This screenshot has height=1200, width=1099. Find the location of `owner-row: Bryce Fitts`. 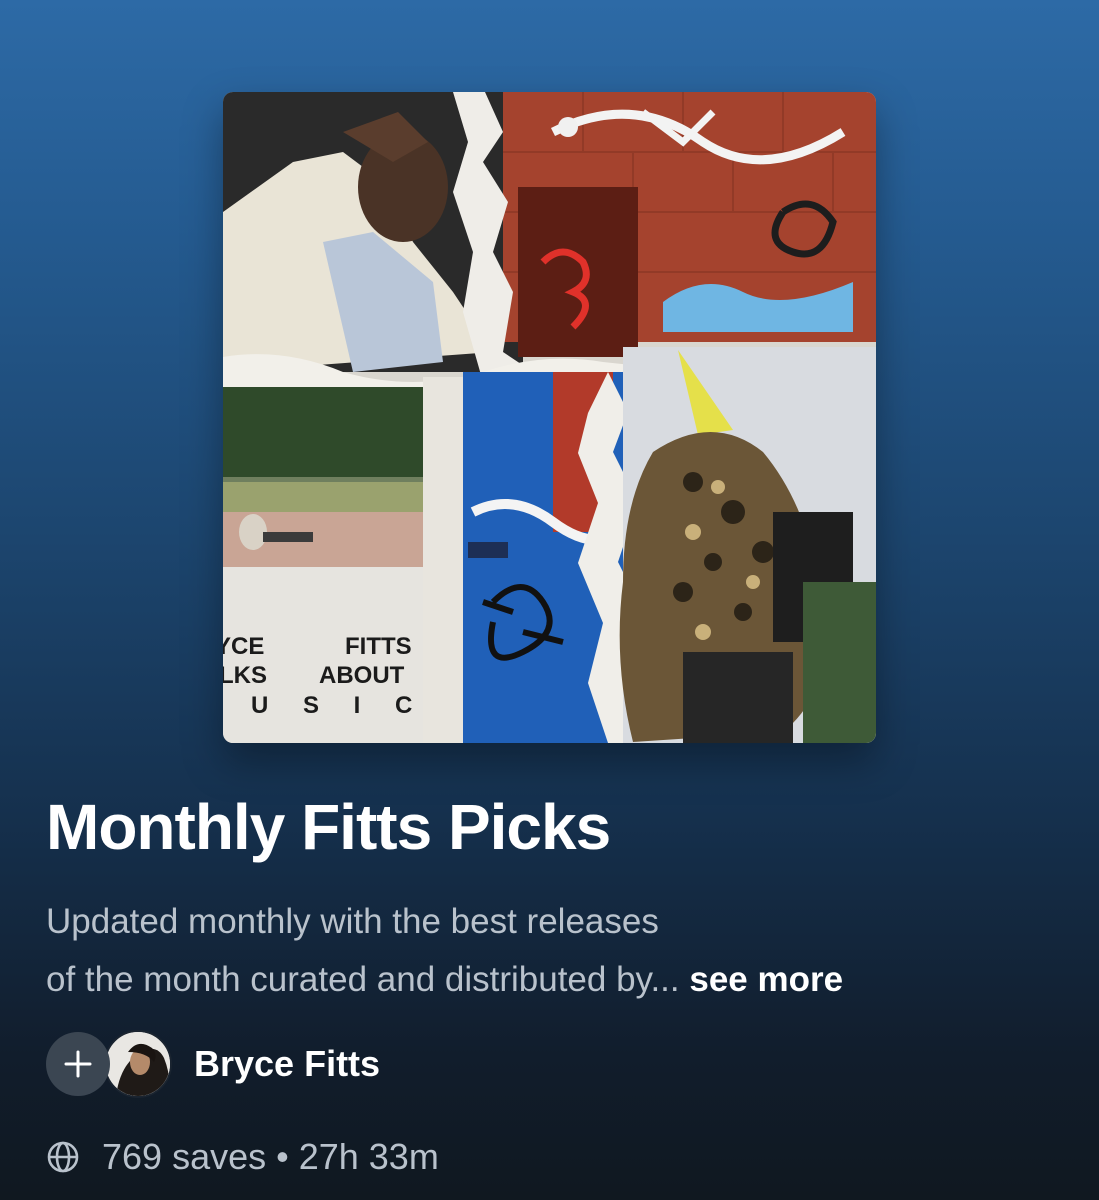

owner-row: Bryce Fitts is located at coordinates (213, 1064).